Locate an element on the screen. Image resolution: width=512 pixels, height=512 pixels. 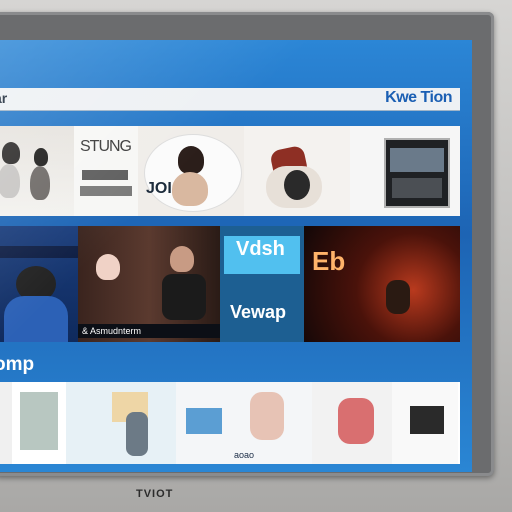
row1-tile-2: STUNG is located at coordinates (106, 171).